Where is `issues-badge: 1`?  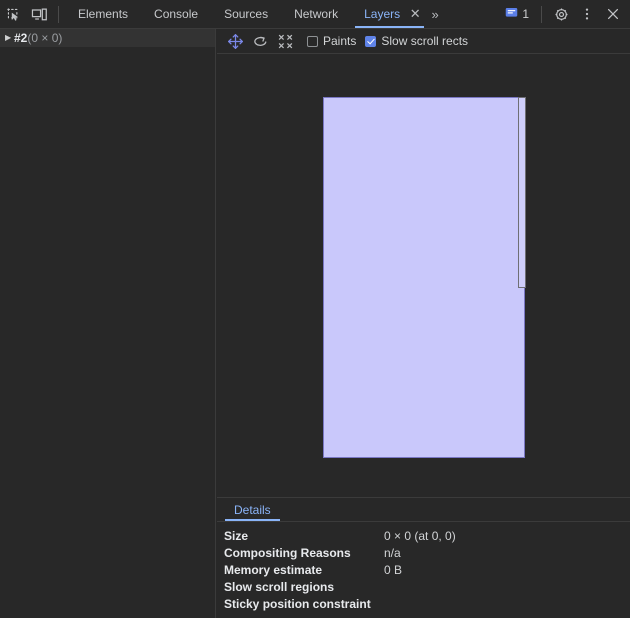 issues-badge: 1 is located at coordinates (517, 14).